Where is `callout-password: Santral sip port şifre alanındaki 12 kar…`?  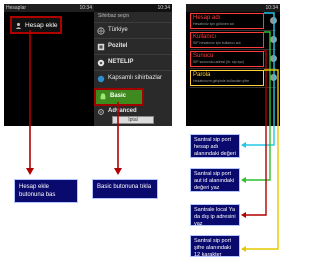
callout-password: Santral sip port şifre alanındaki 12 kar… is located at coordinates (215, 250).